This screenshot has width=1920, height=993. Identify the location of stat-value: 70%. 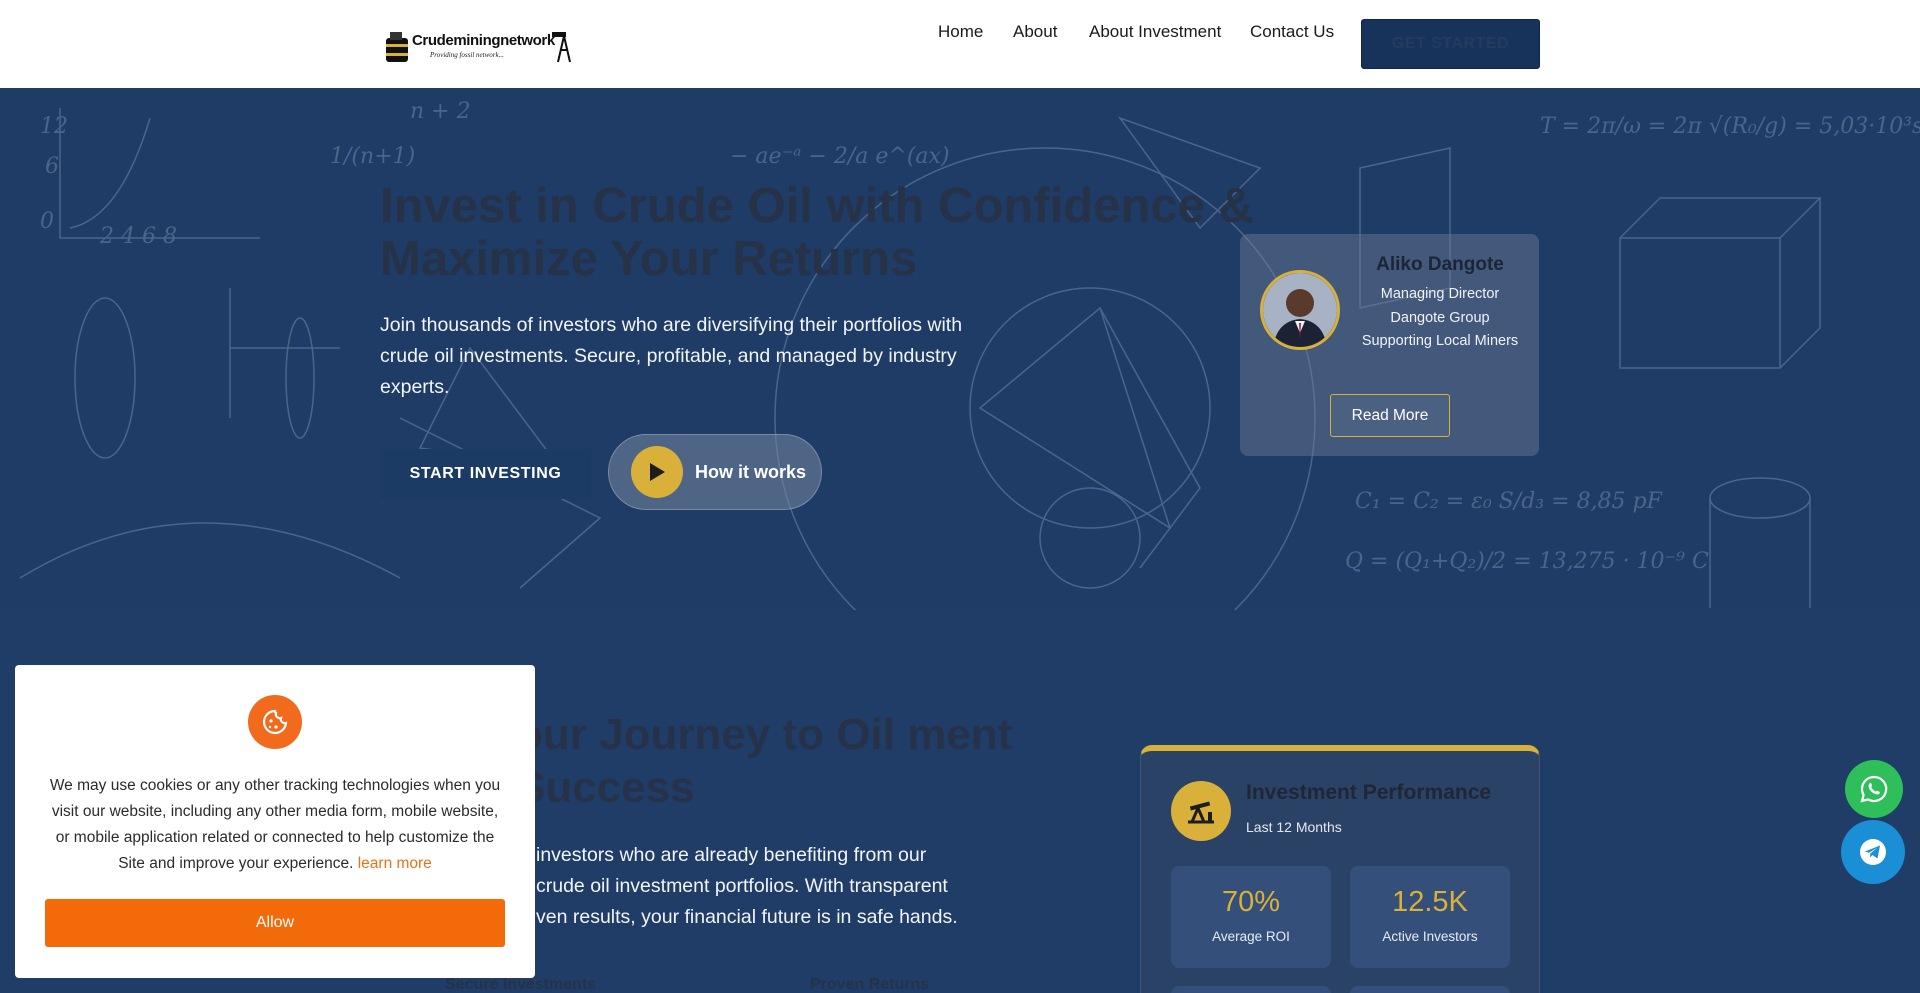
(1251, 902).